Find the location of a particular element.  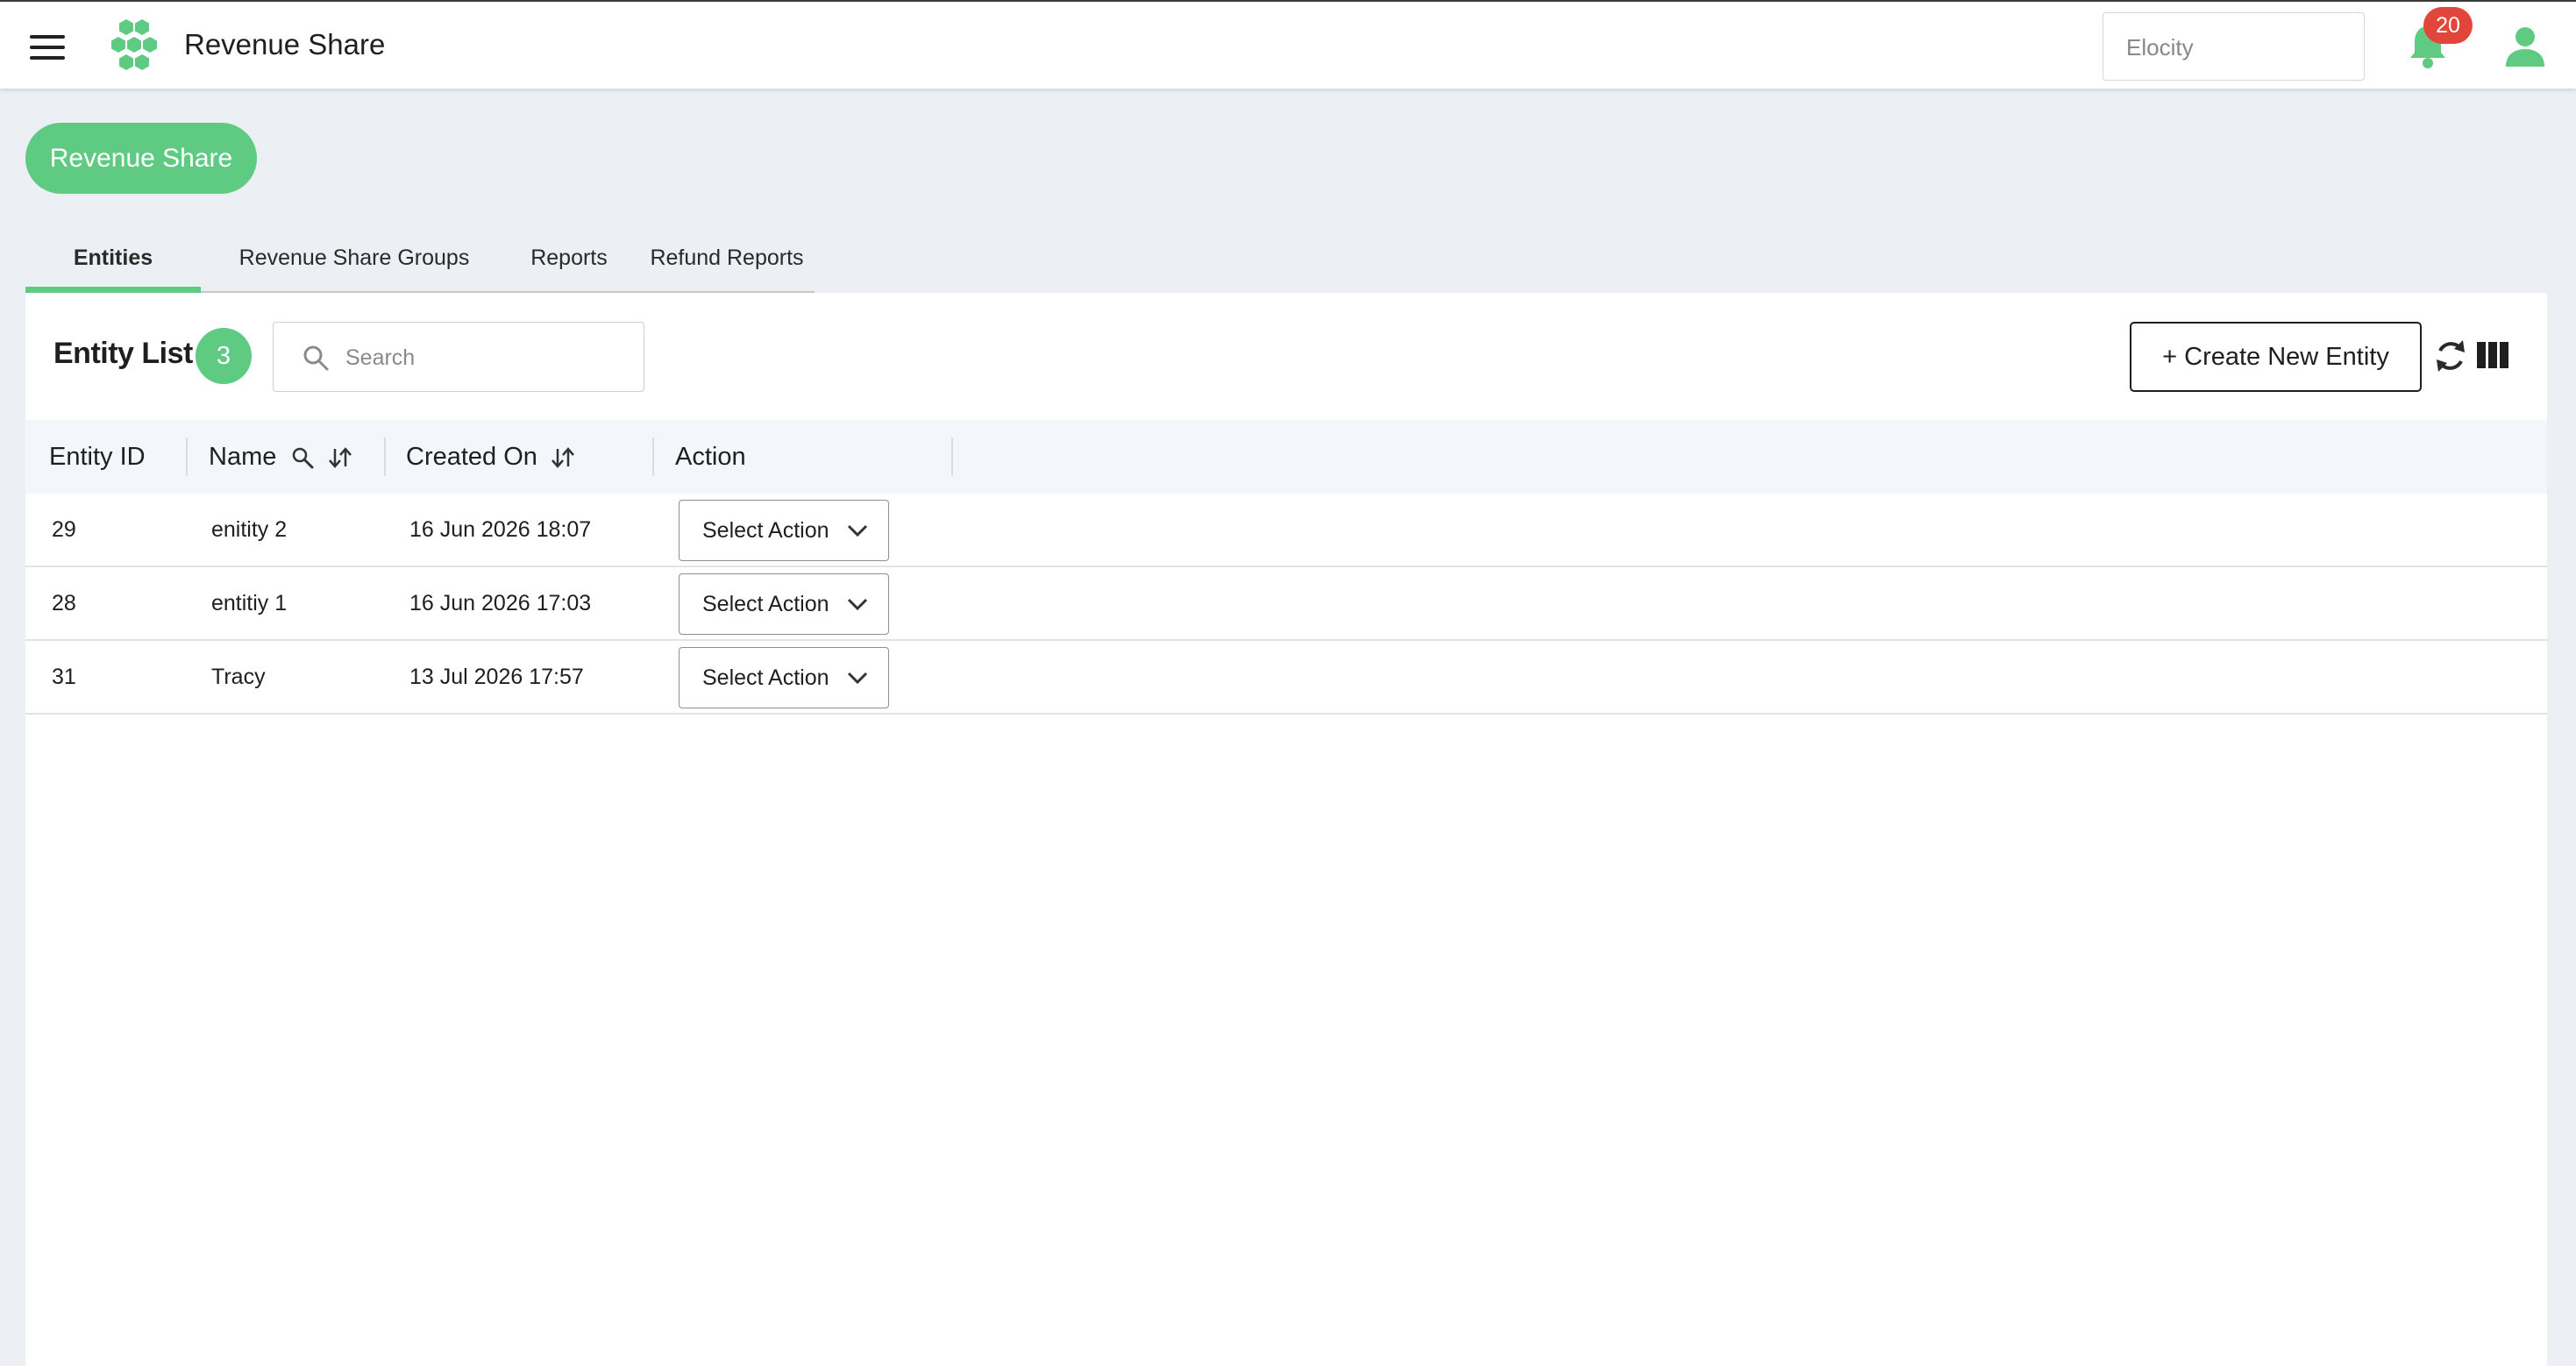

user-icon is located at coordinates (2525, 46).